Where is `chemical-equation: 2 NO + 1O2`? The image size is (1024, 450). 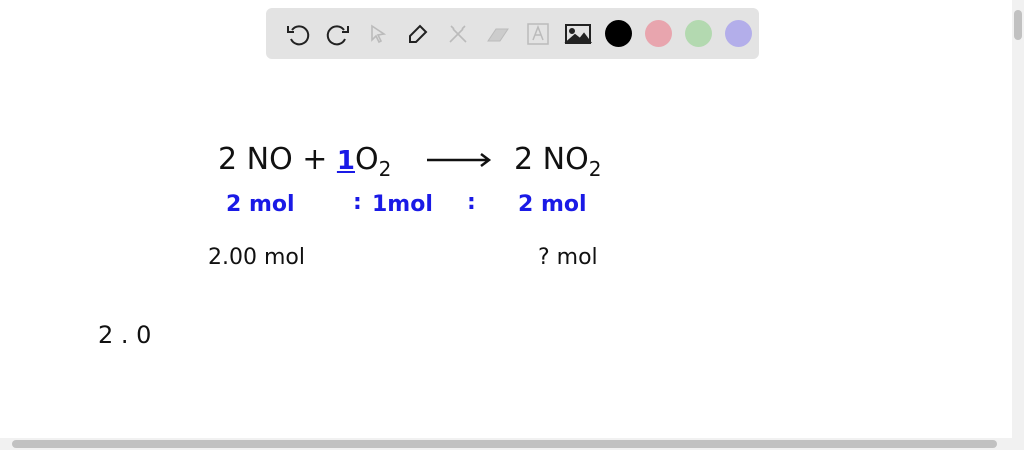 chemical-equation: 2 NO + 1O2 is located at coordinates (304, 161).